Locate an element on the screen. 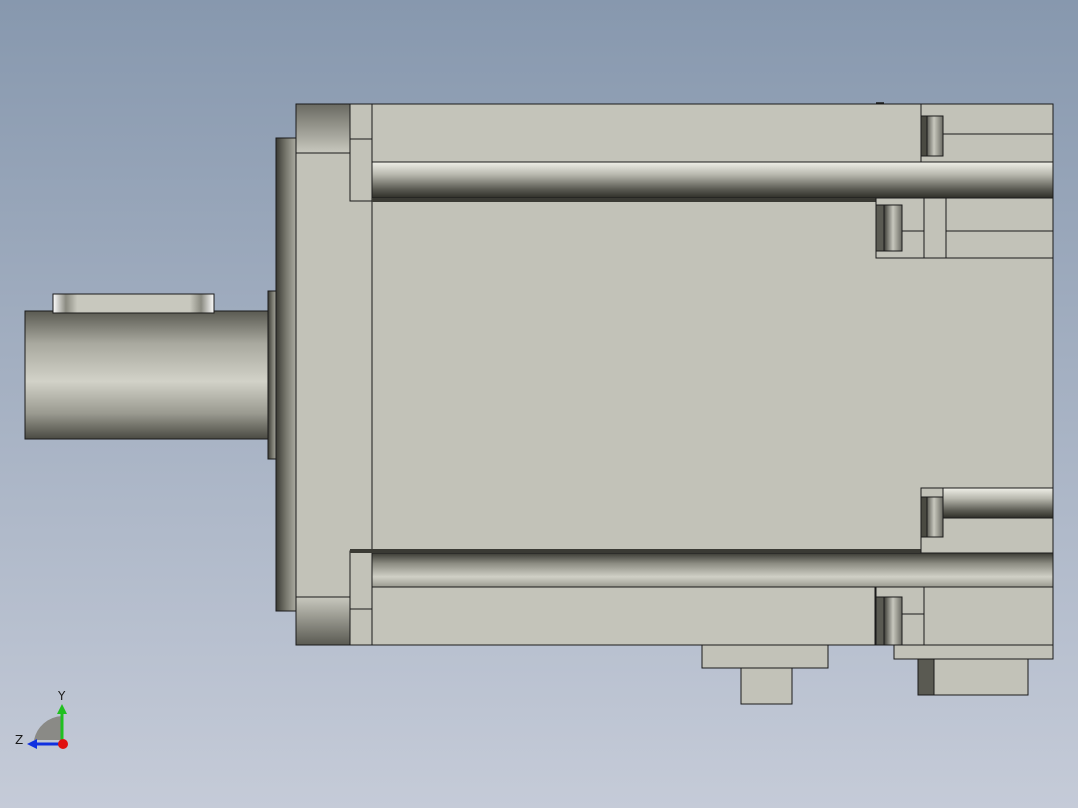 The width and height of the screenshot is (1078, 808). encoder-connector is located at coordinates (973, 670).